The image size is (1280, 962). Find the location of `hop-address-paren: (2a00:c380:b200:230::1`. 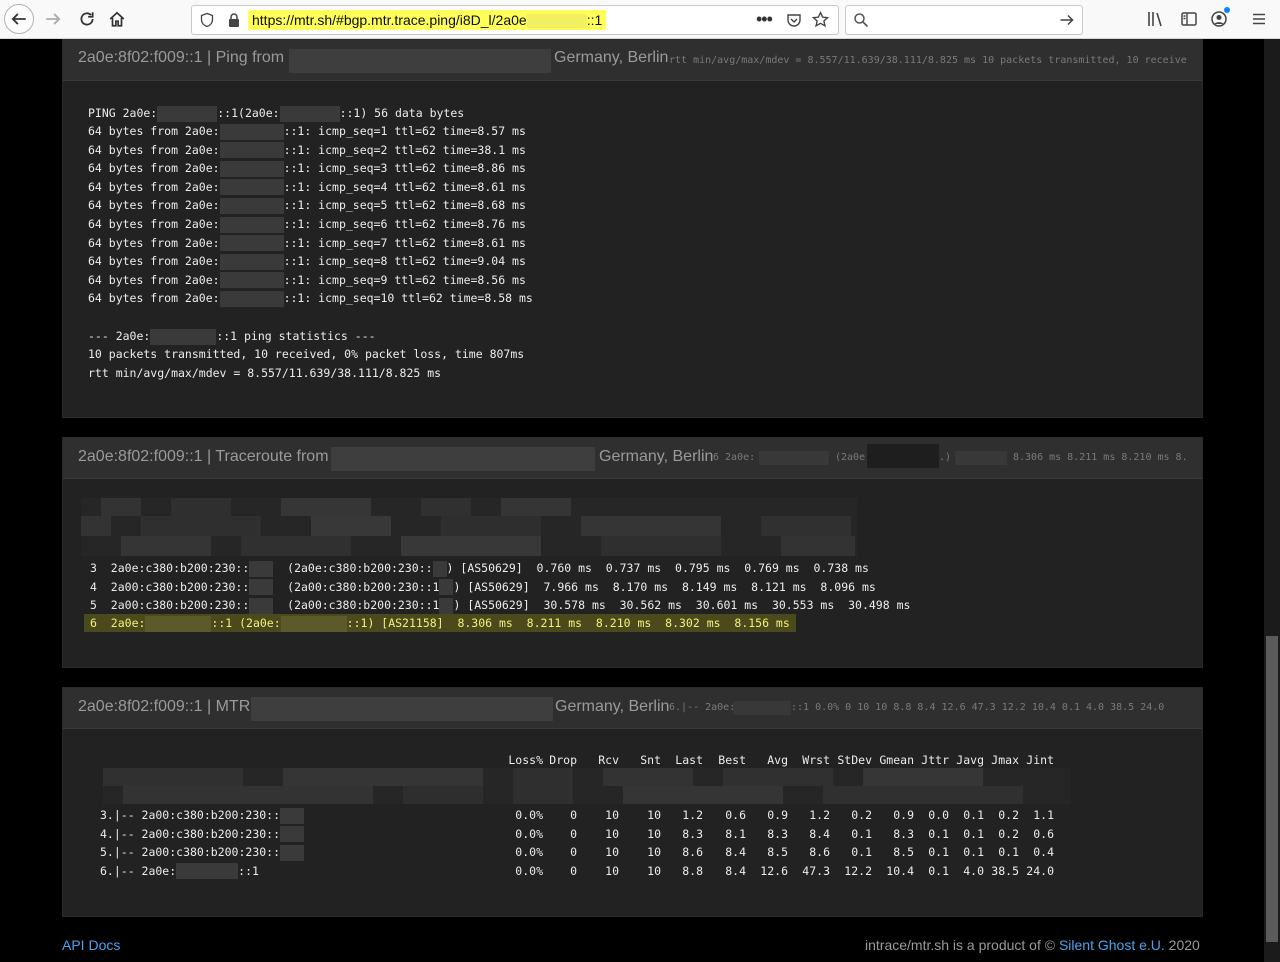

hop-address-paren: (2a00:c380:b200:230::1 is located at coordinates (363, 586).